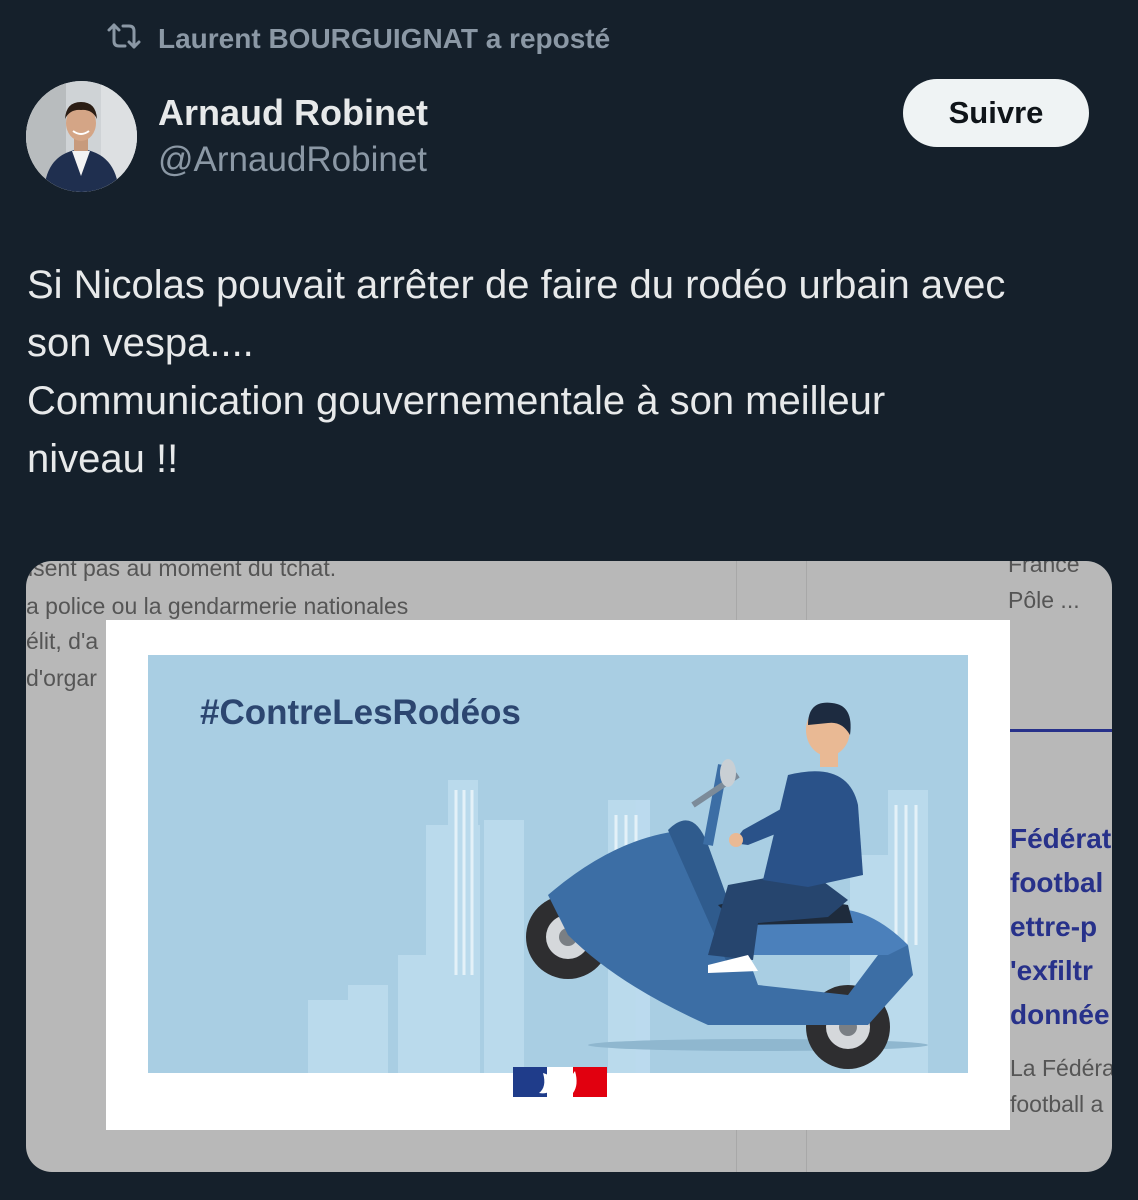 The image size is (1138, 1200). What do you see at coordinates (81, 136) in the screenshot?
I see `avatar` at bounding box center [81, 136].